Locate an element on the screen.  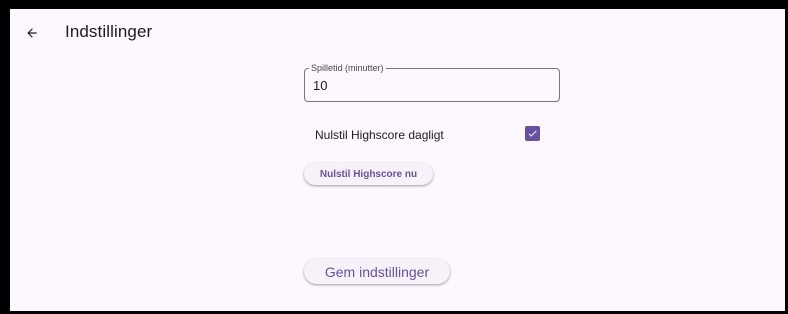
back-button is located at coordinates (32, 33).